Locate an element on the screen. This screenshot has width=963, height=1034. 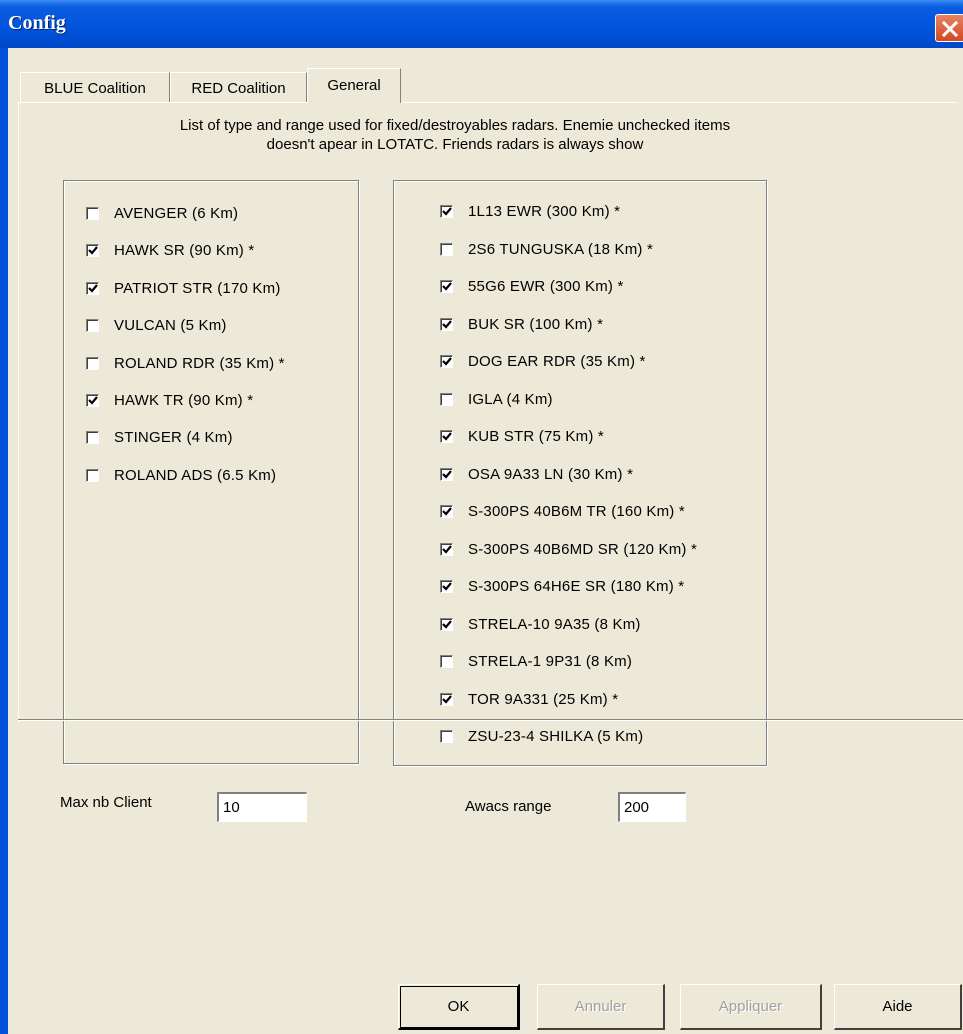
awacs-range-input: 200 is located at coordinates (652, 807).